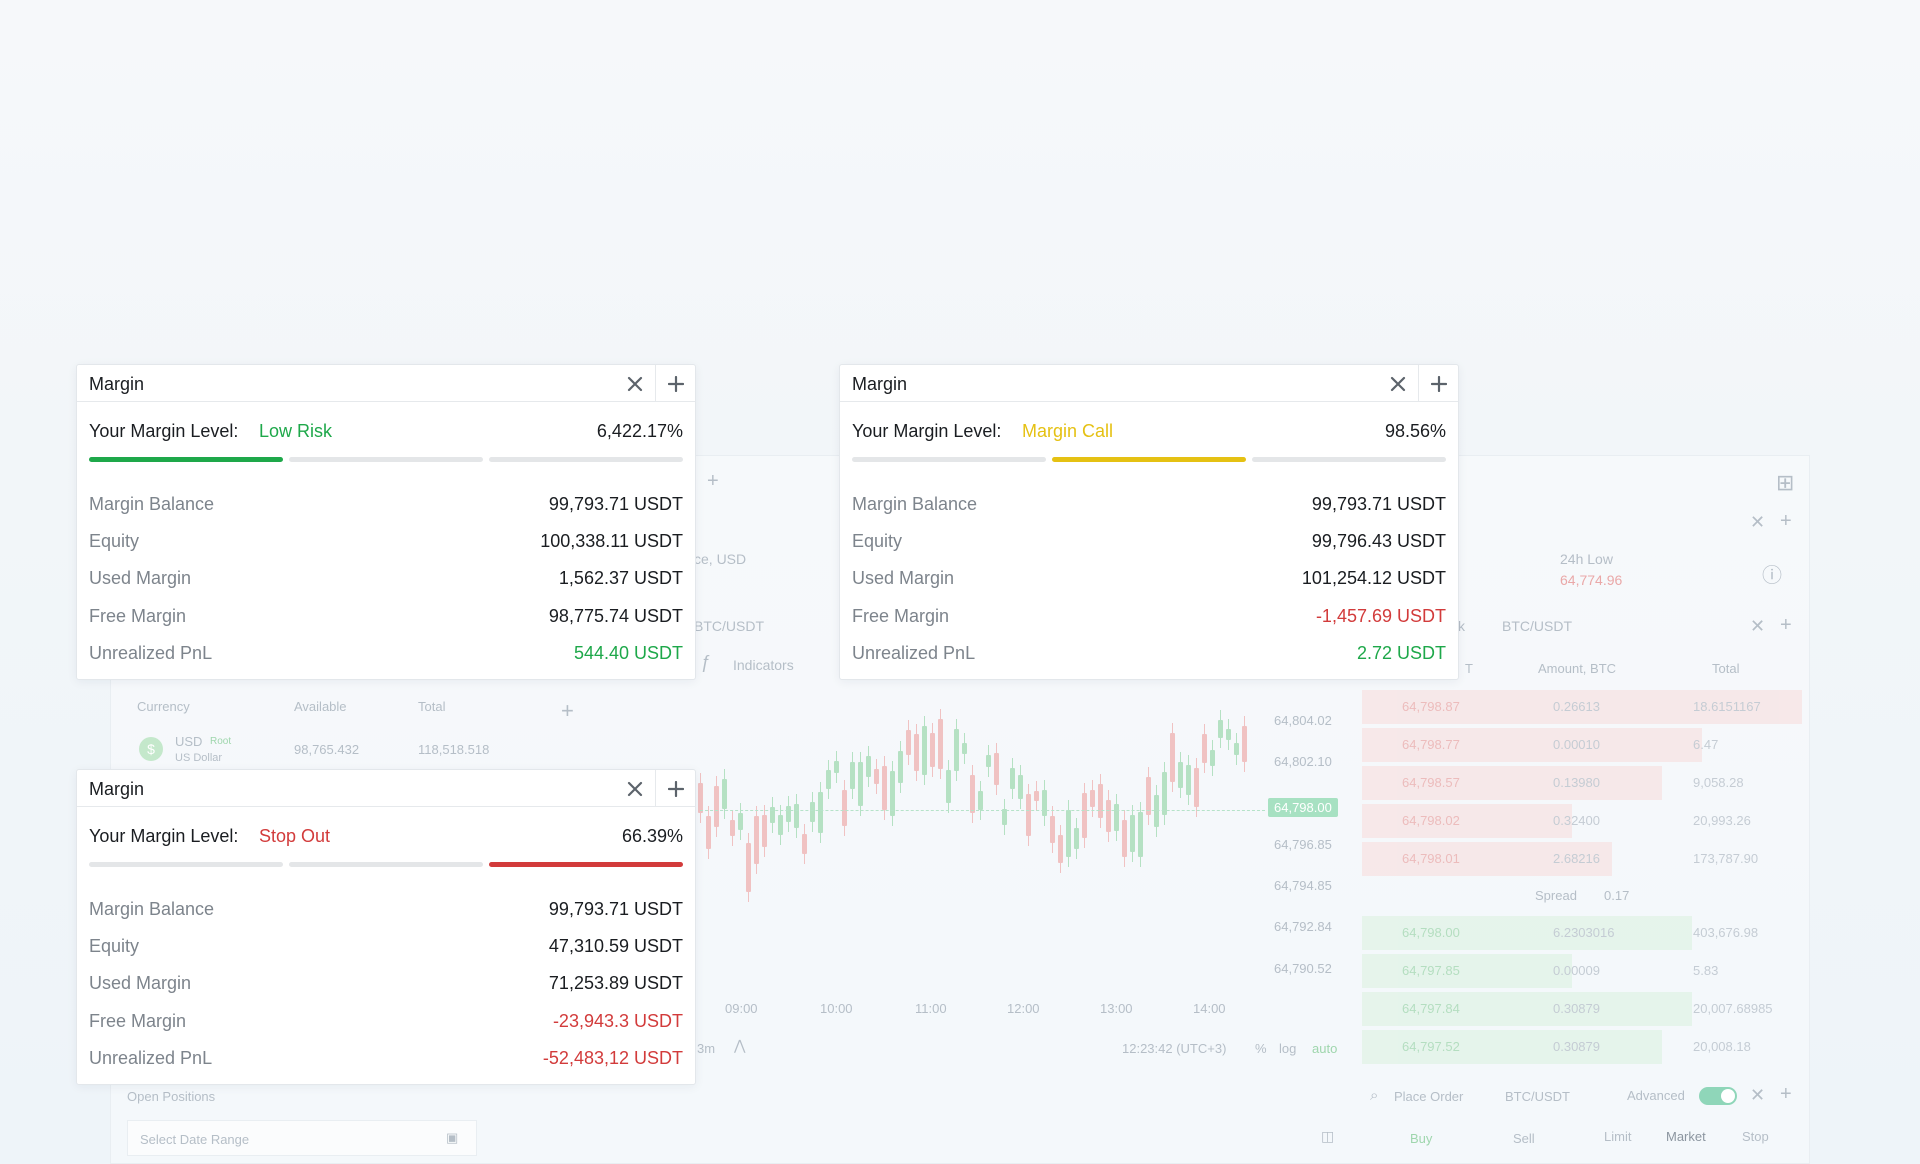  Describe the element at coordinates (432, 706) in the screenshot. I see `bg-bal-hdr-total: Total` at that location.